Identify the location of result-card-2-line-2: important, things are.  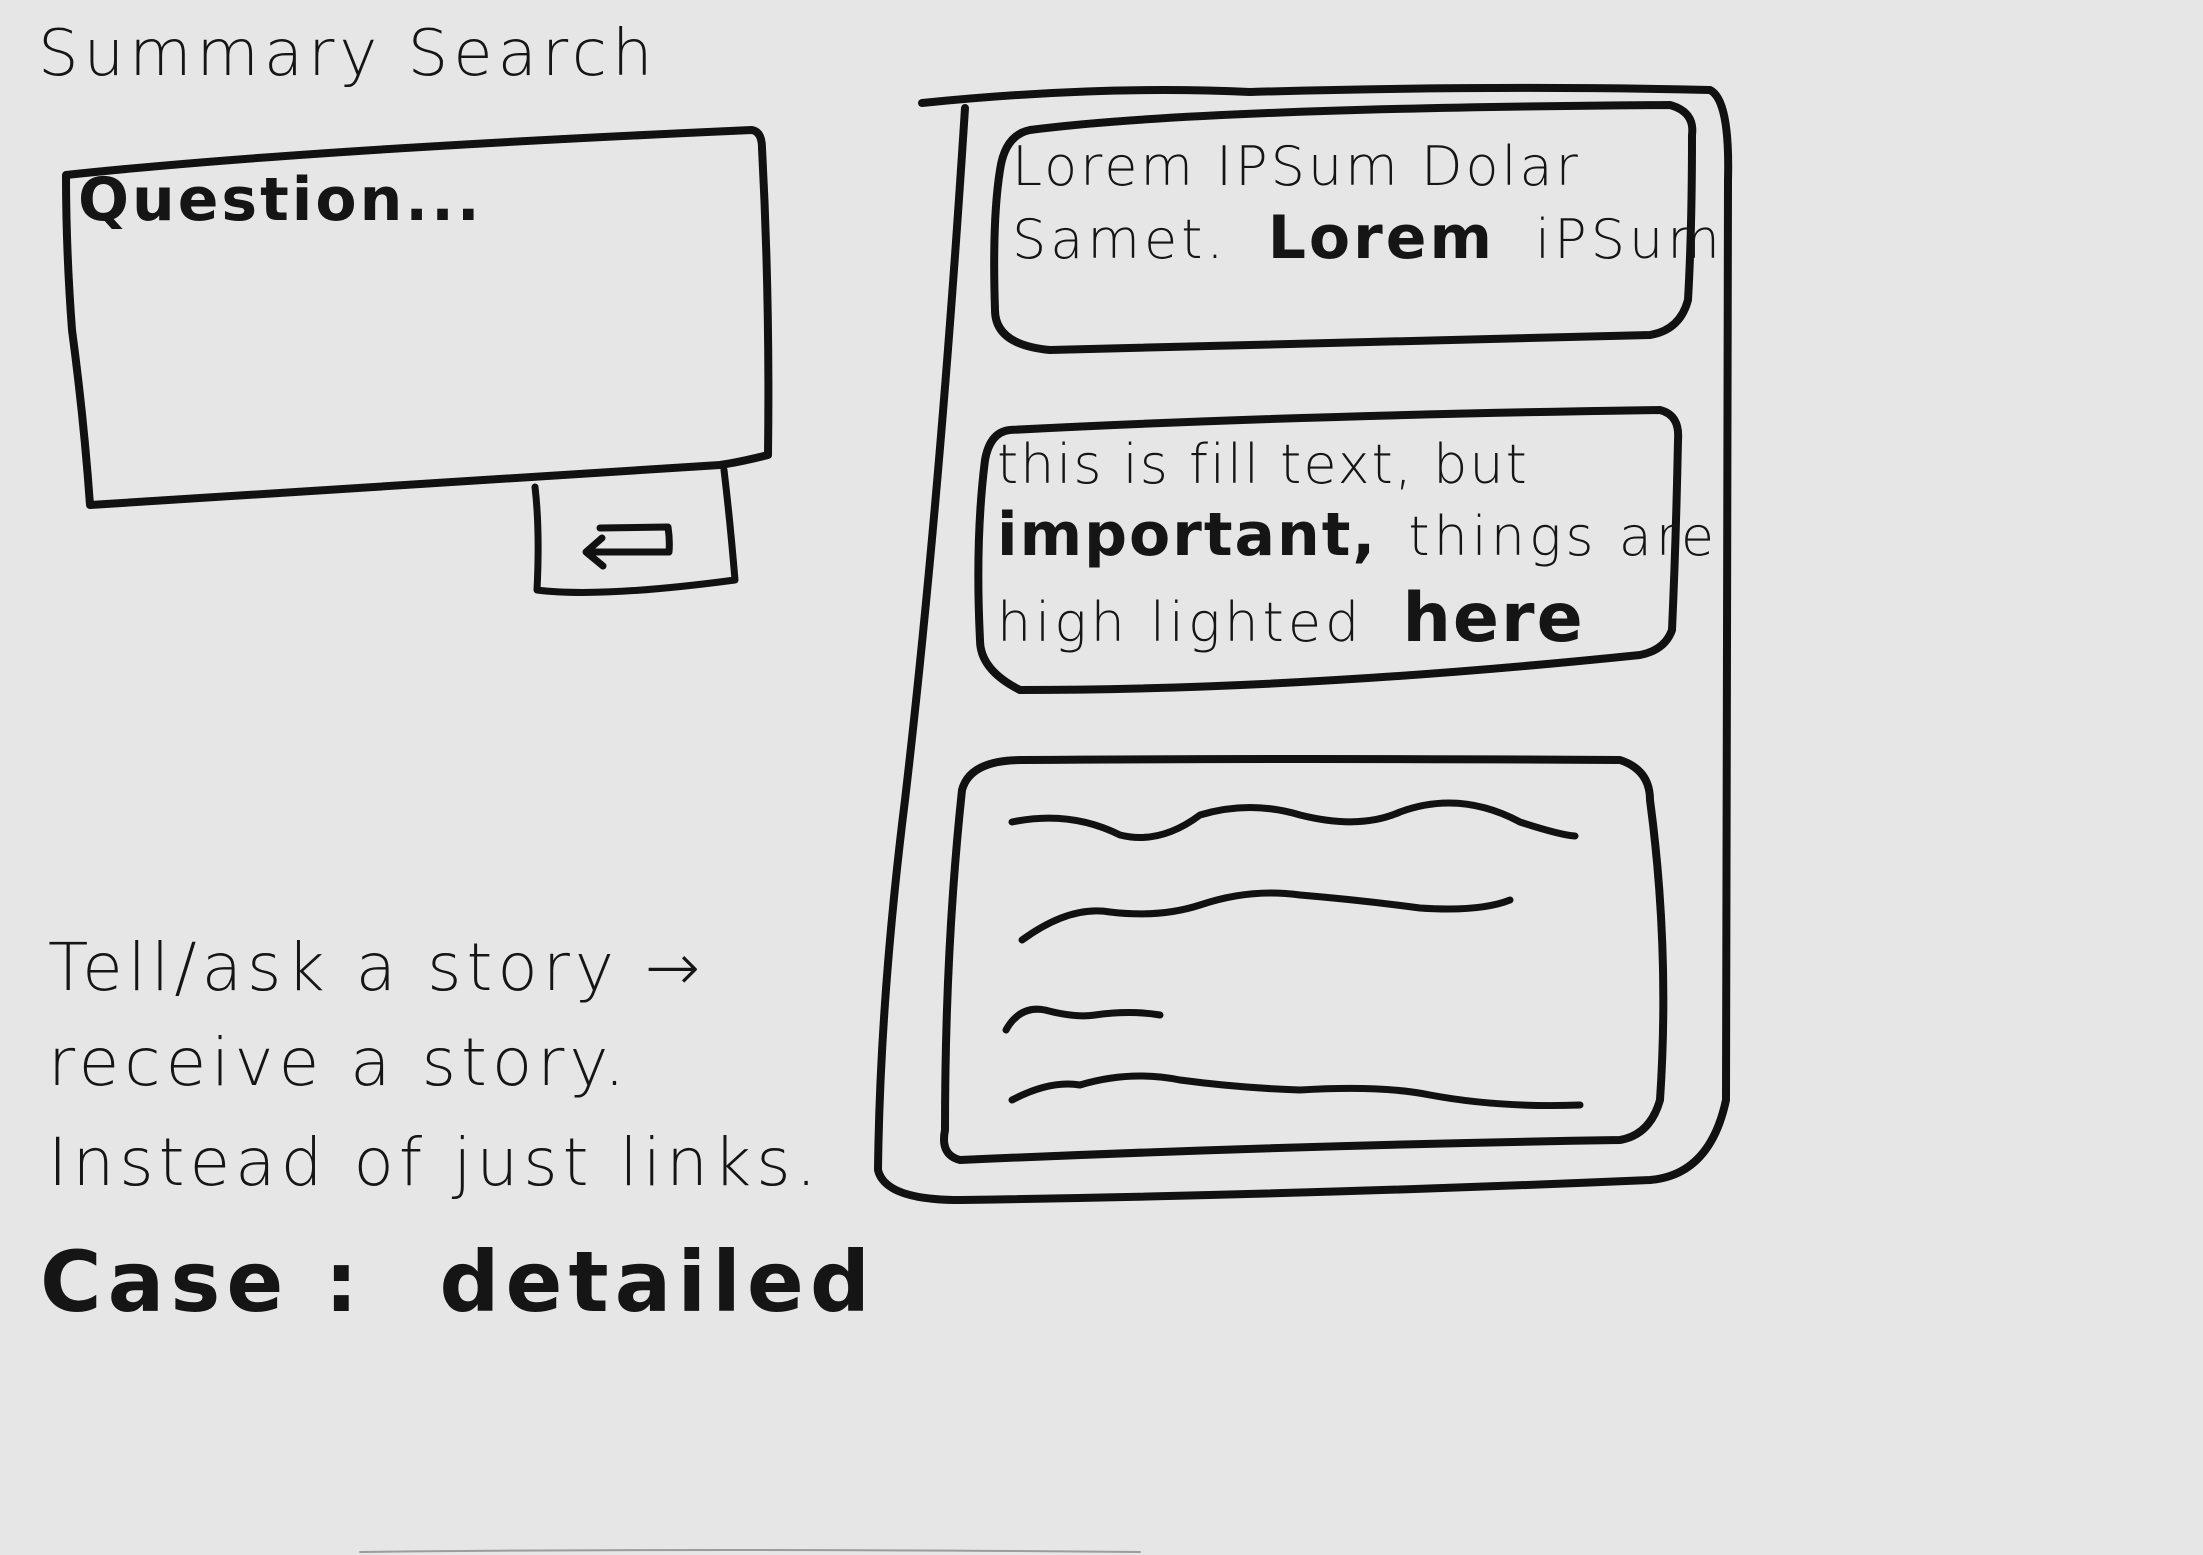
(1357, 535).